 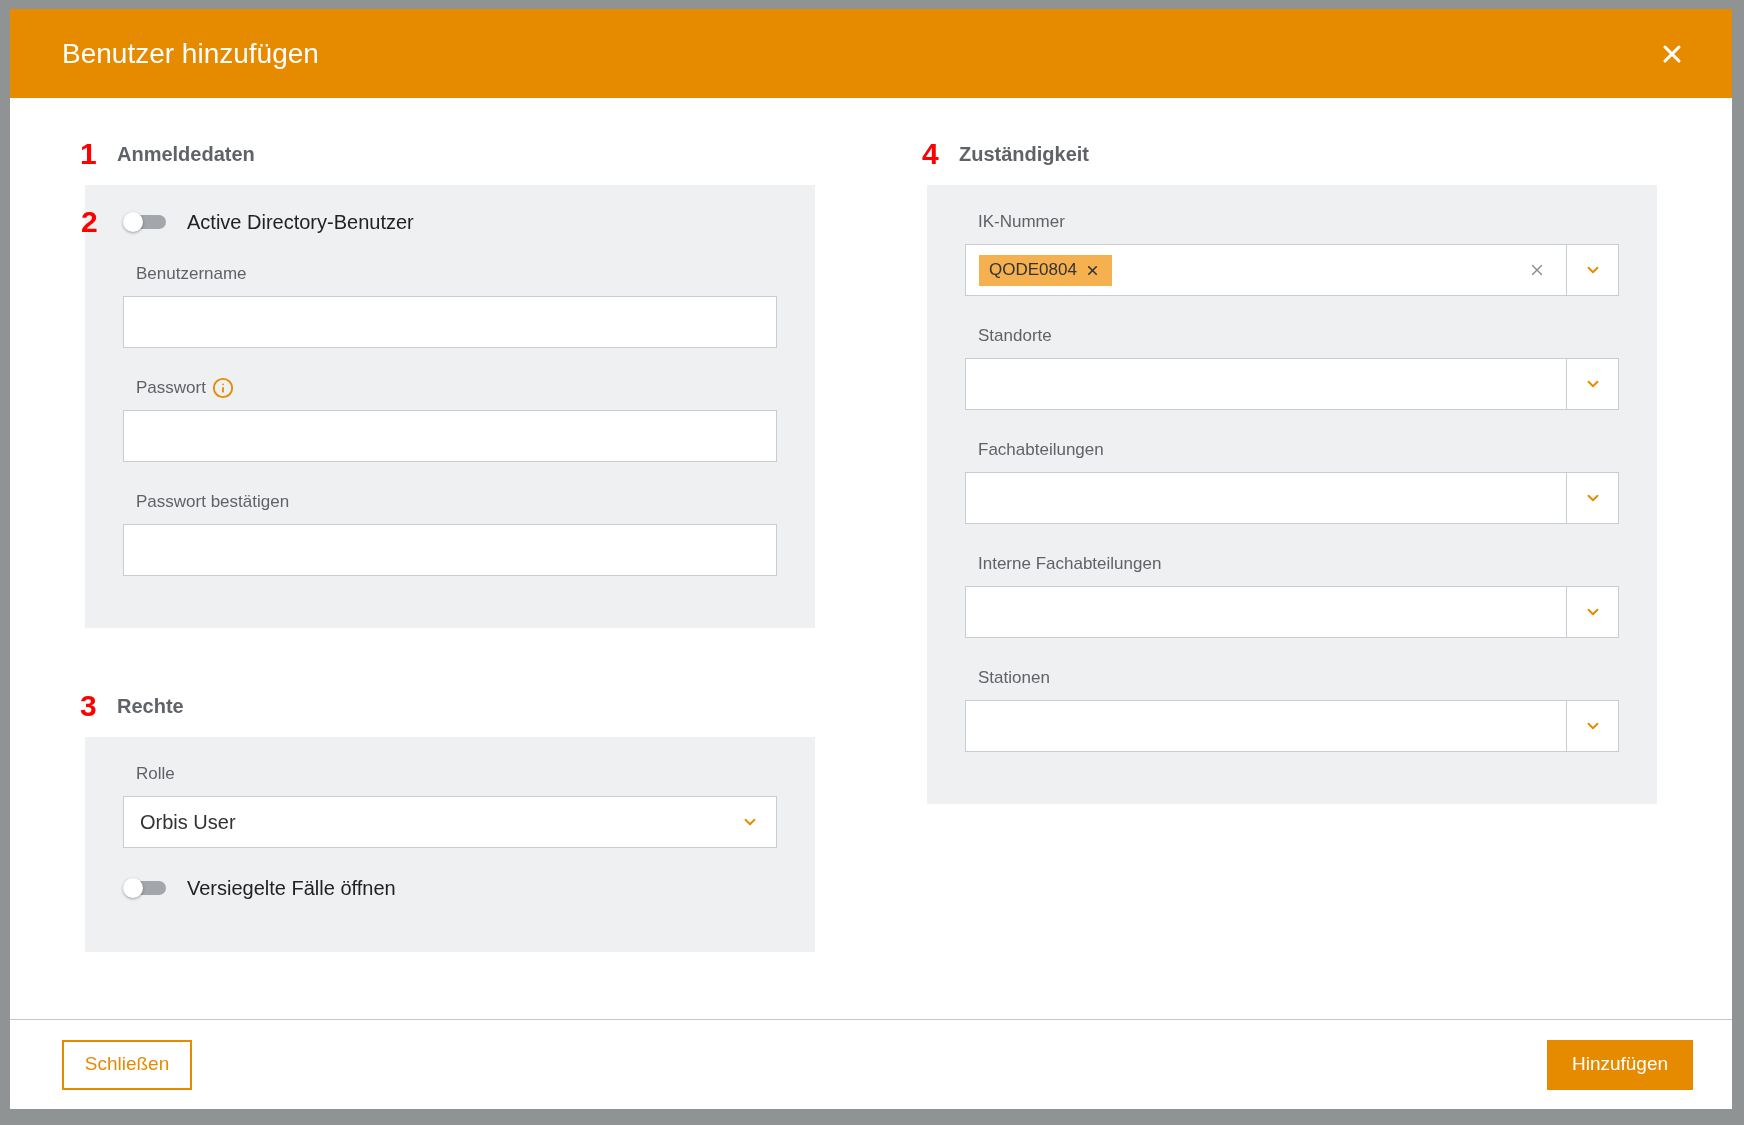 What do you see at coordinates (1045, 270) in the screenshot?
I see `tag-chip: QODE0804` at bounding box center [1045, 270].